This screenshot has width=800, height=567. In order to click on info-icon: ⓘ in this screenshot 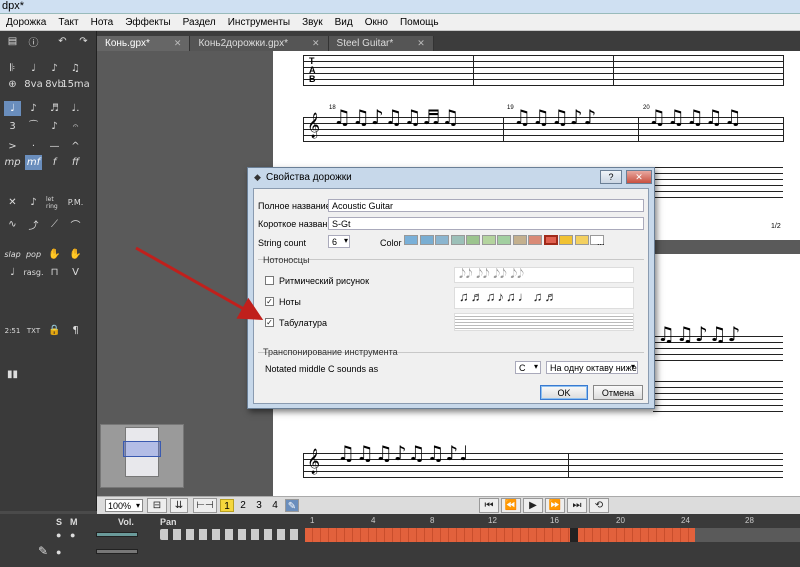, I will do `click(33, 41)`.